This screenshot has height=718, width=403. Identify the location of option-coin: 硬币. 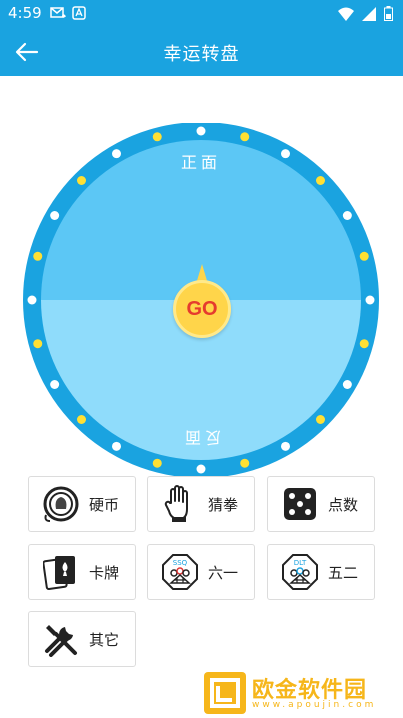
(82, 504).